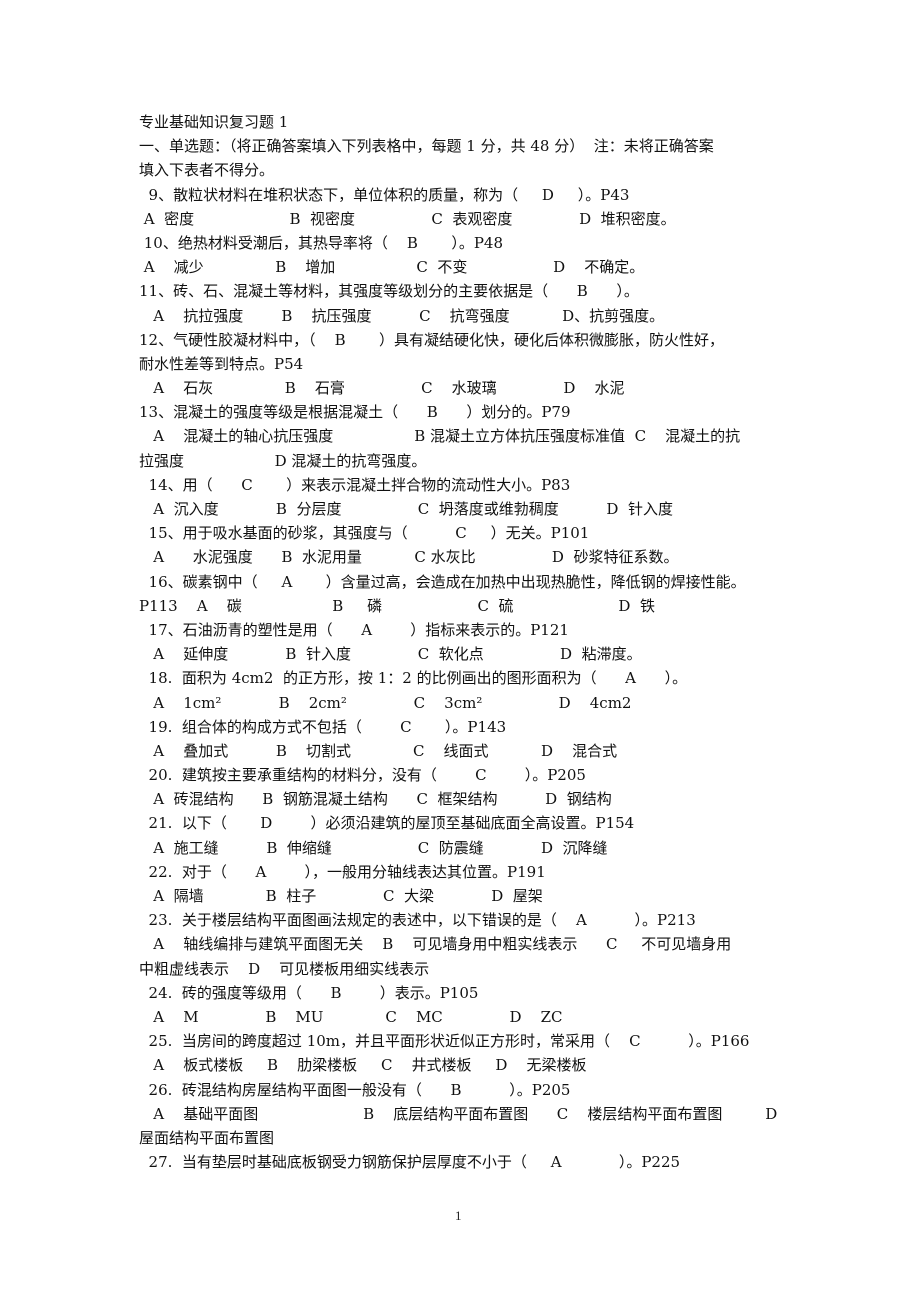  I want to click on question-text: 27. 当有垫层时基础底板钢受力钢筋保护层厚度不小于（ A ）。P225, so click(410, 1162).